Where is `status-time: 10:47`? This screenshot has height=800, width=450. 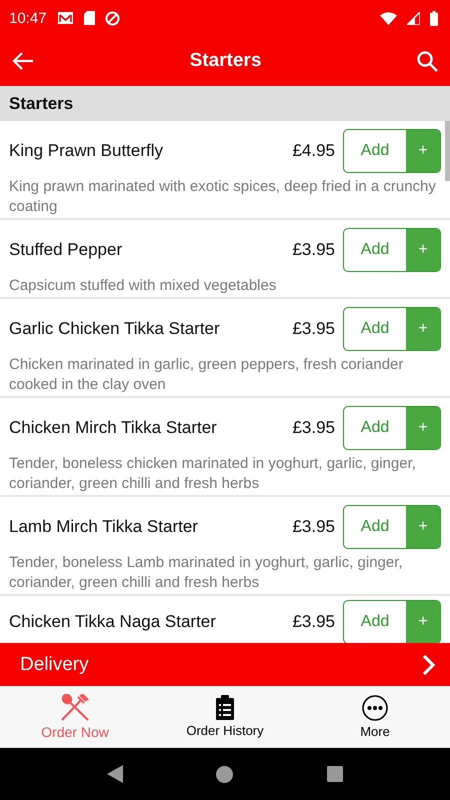
status-time: 10:47 is located at coordinates (28, 18).